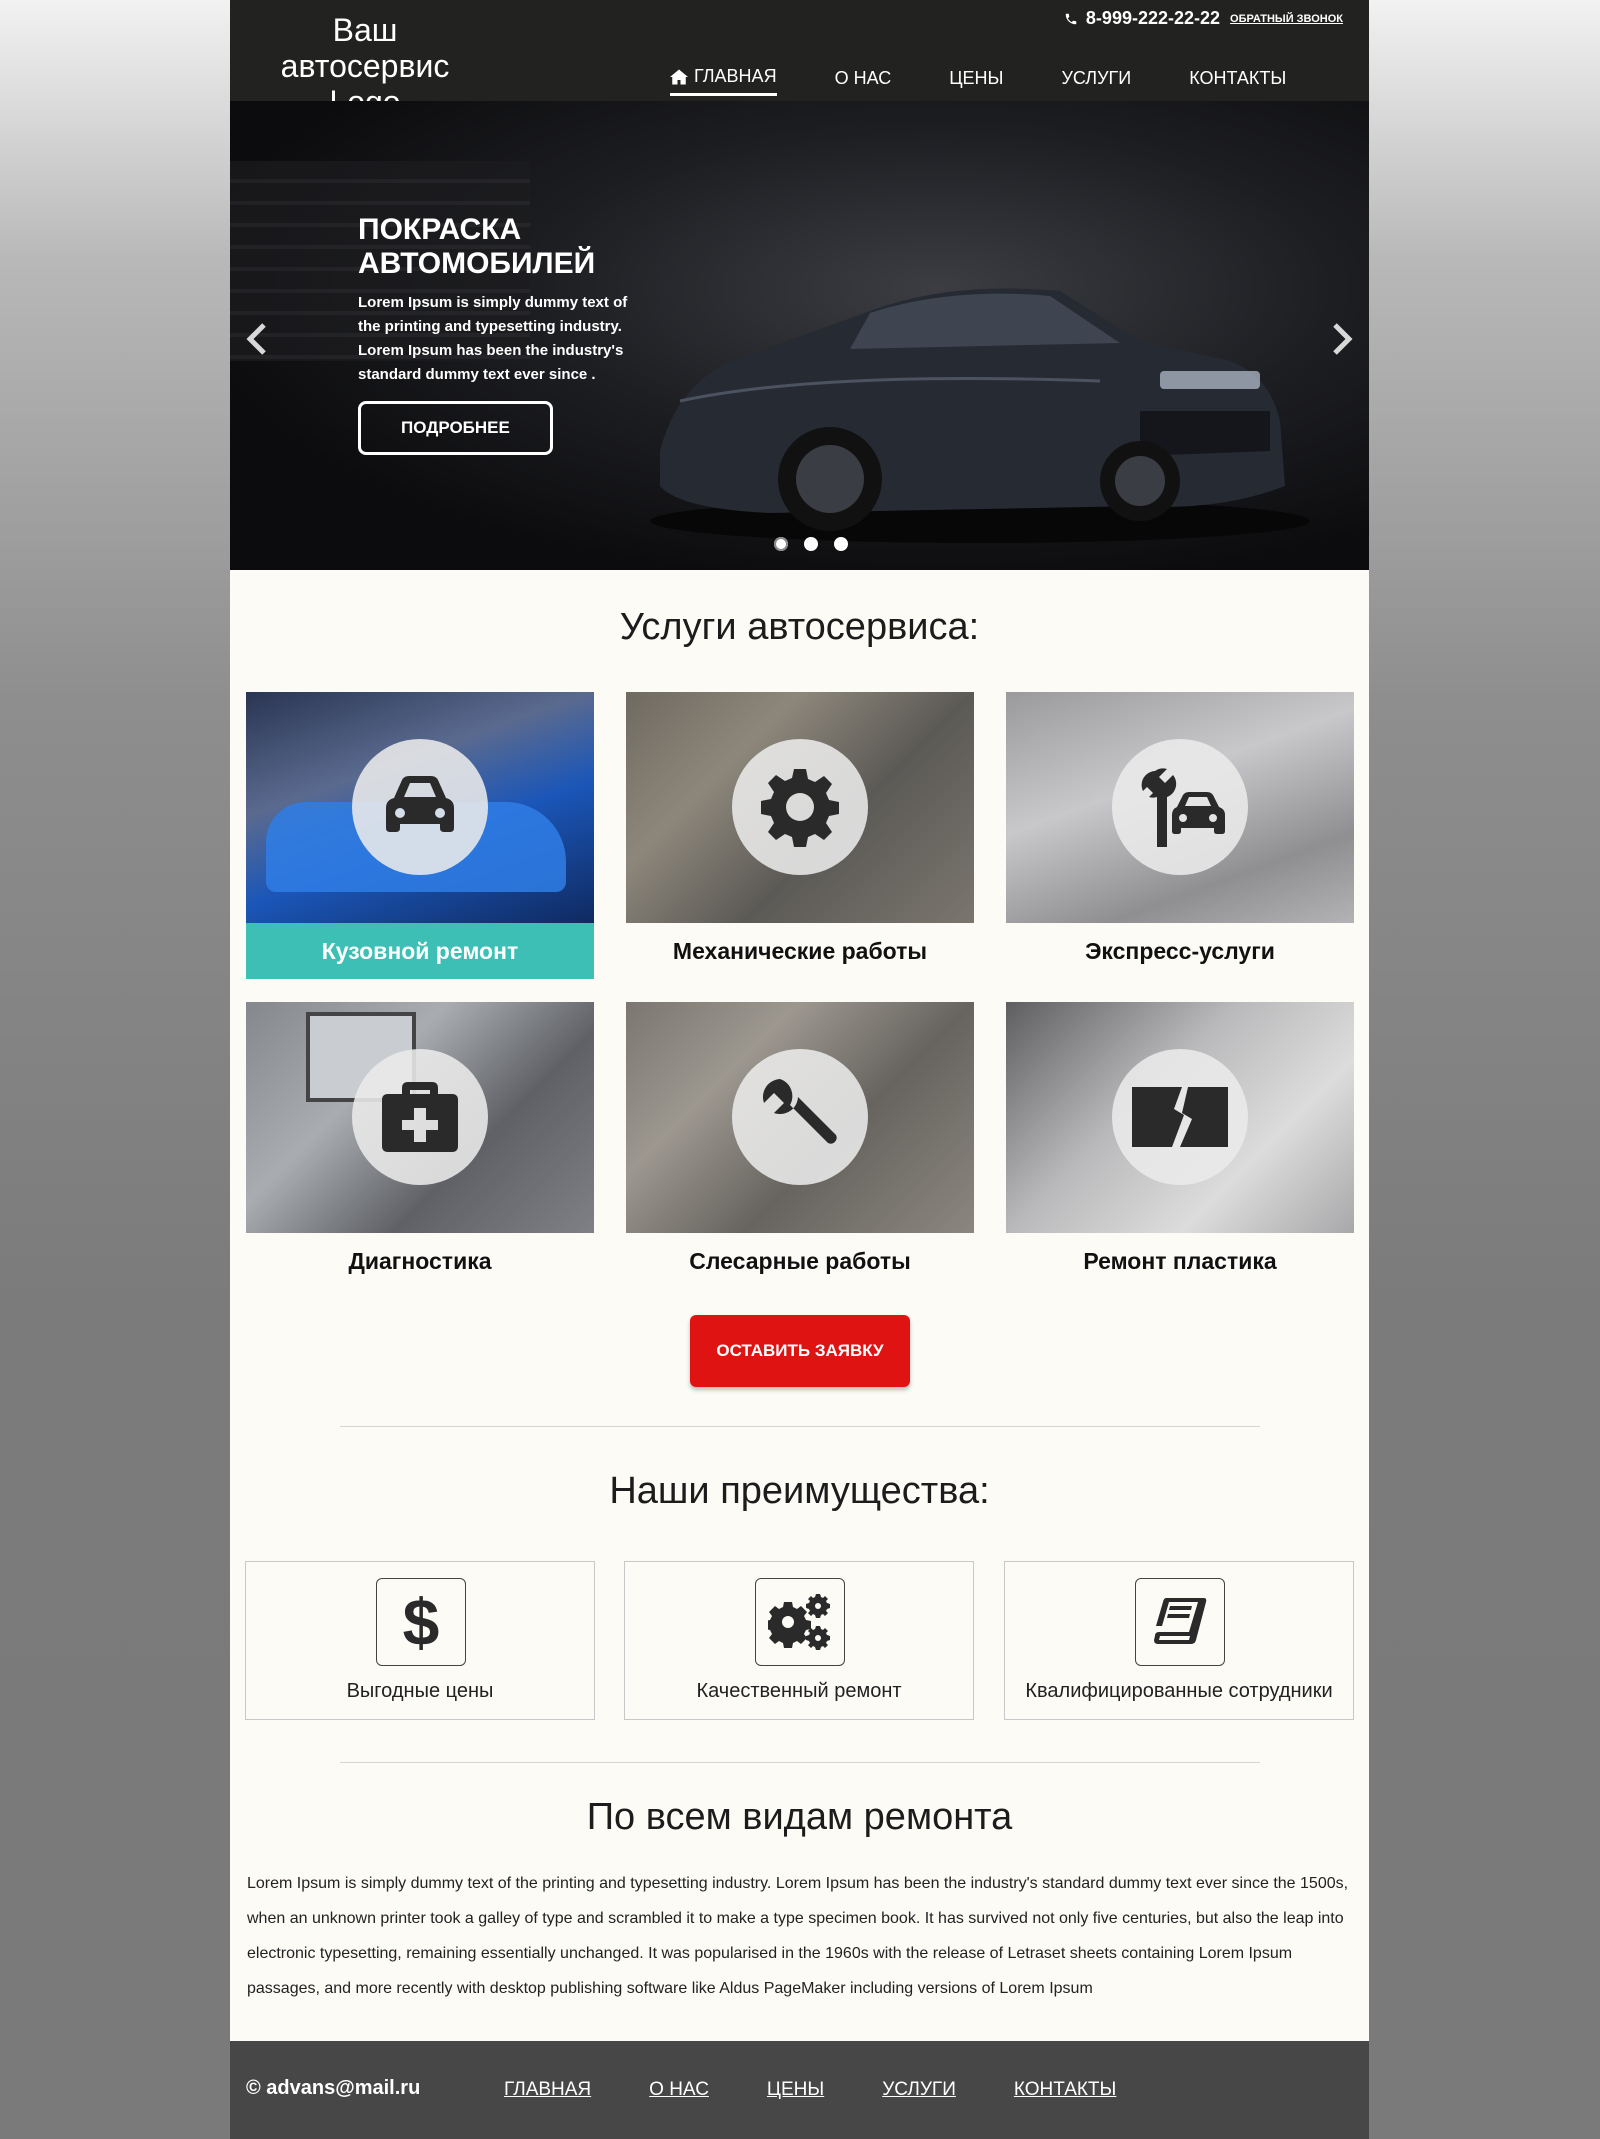 The width and height of the screenshot is (1600, 2139). I want to click on service-label: Диагностика, so click(420, 1261).